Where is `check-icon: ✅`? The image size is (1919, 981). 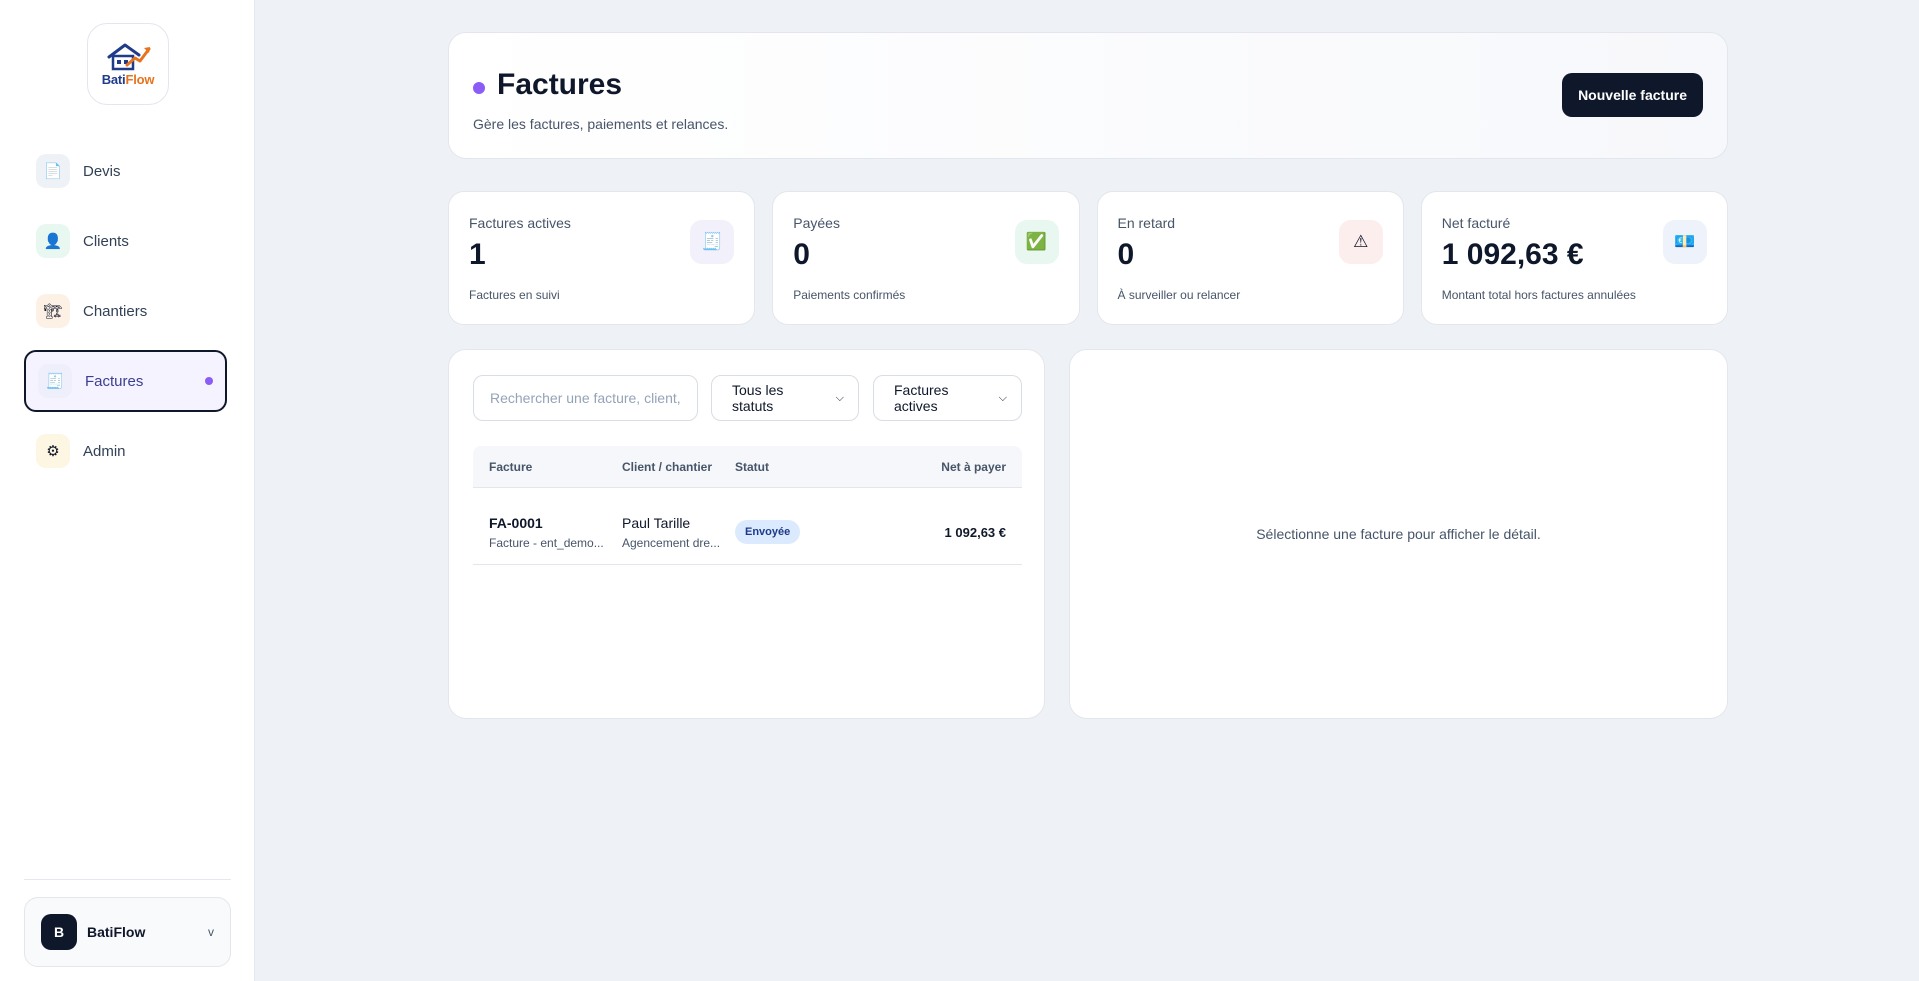 check-icon: ✅ is located at coordinates (1036, 242).